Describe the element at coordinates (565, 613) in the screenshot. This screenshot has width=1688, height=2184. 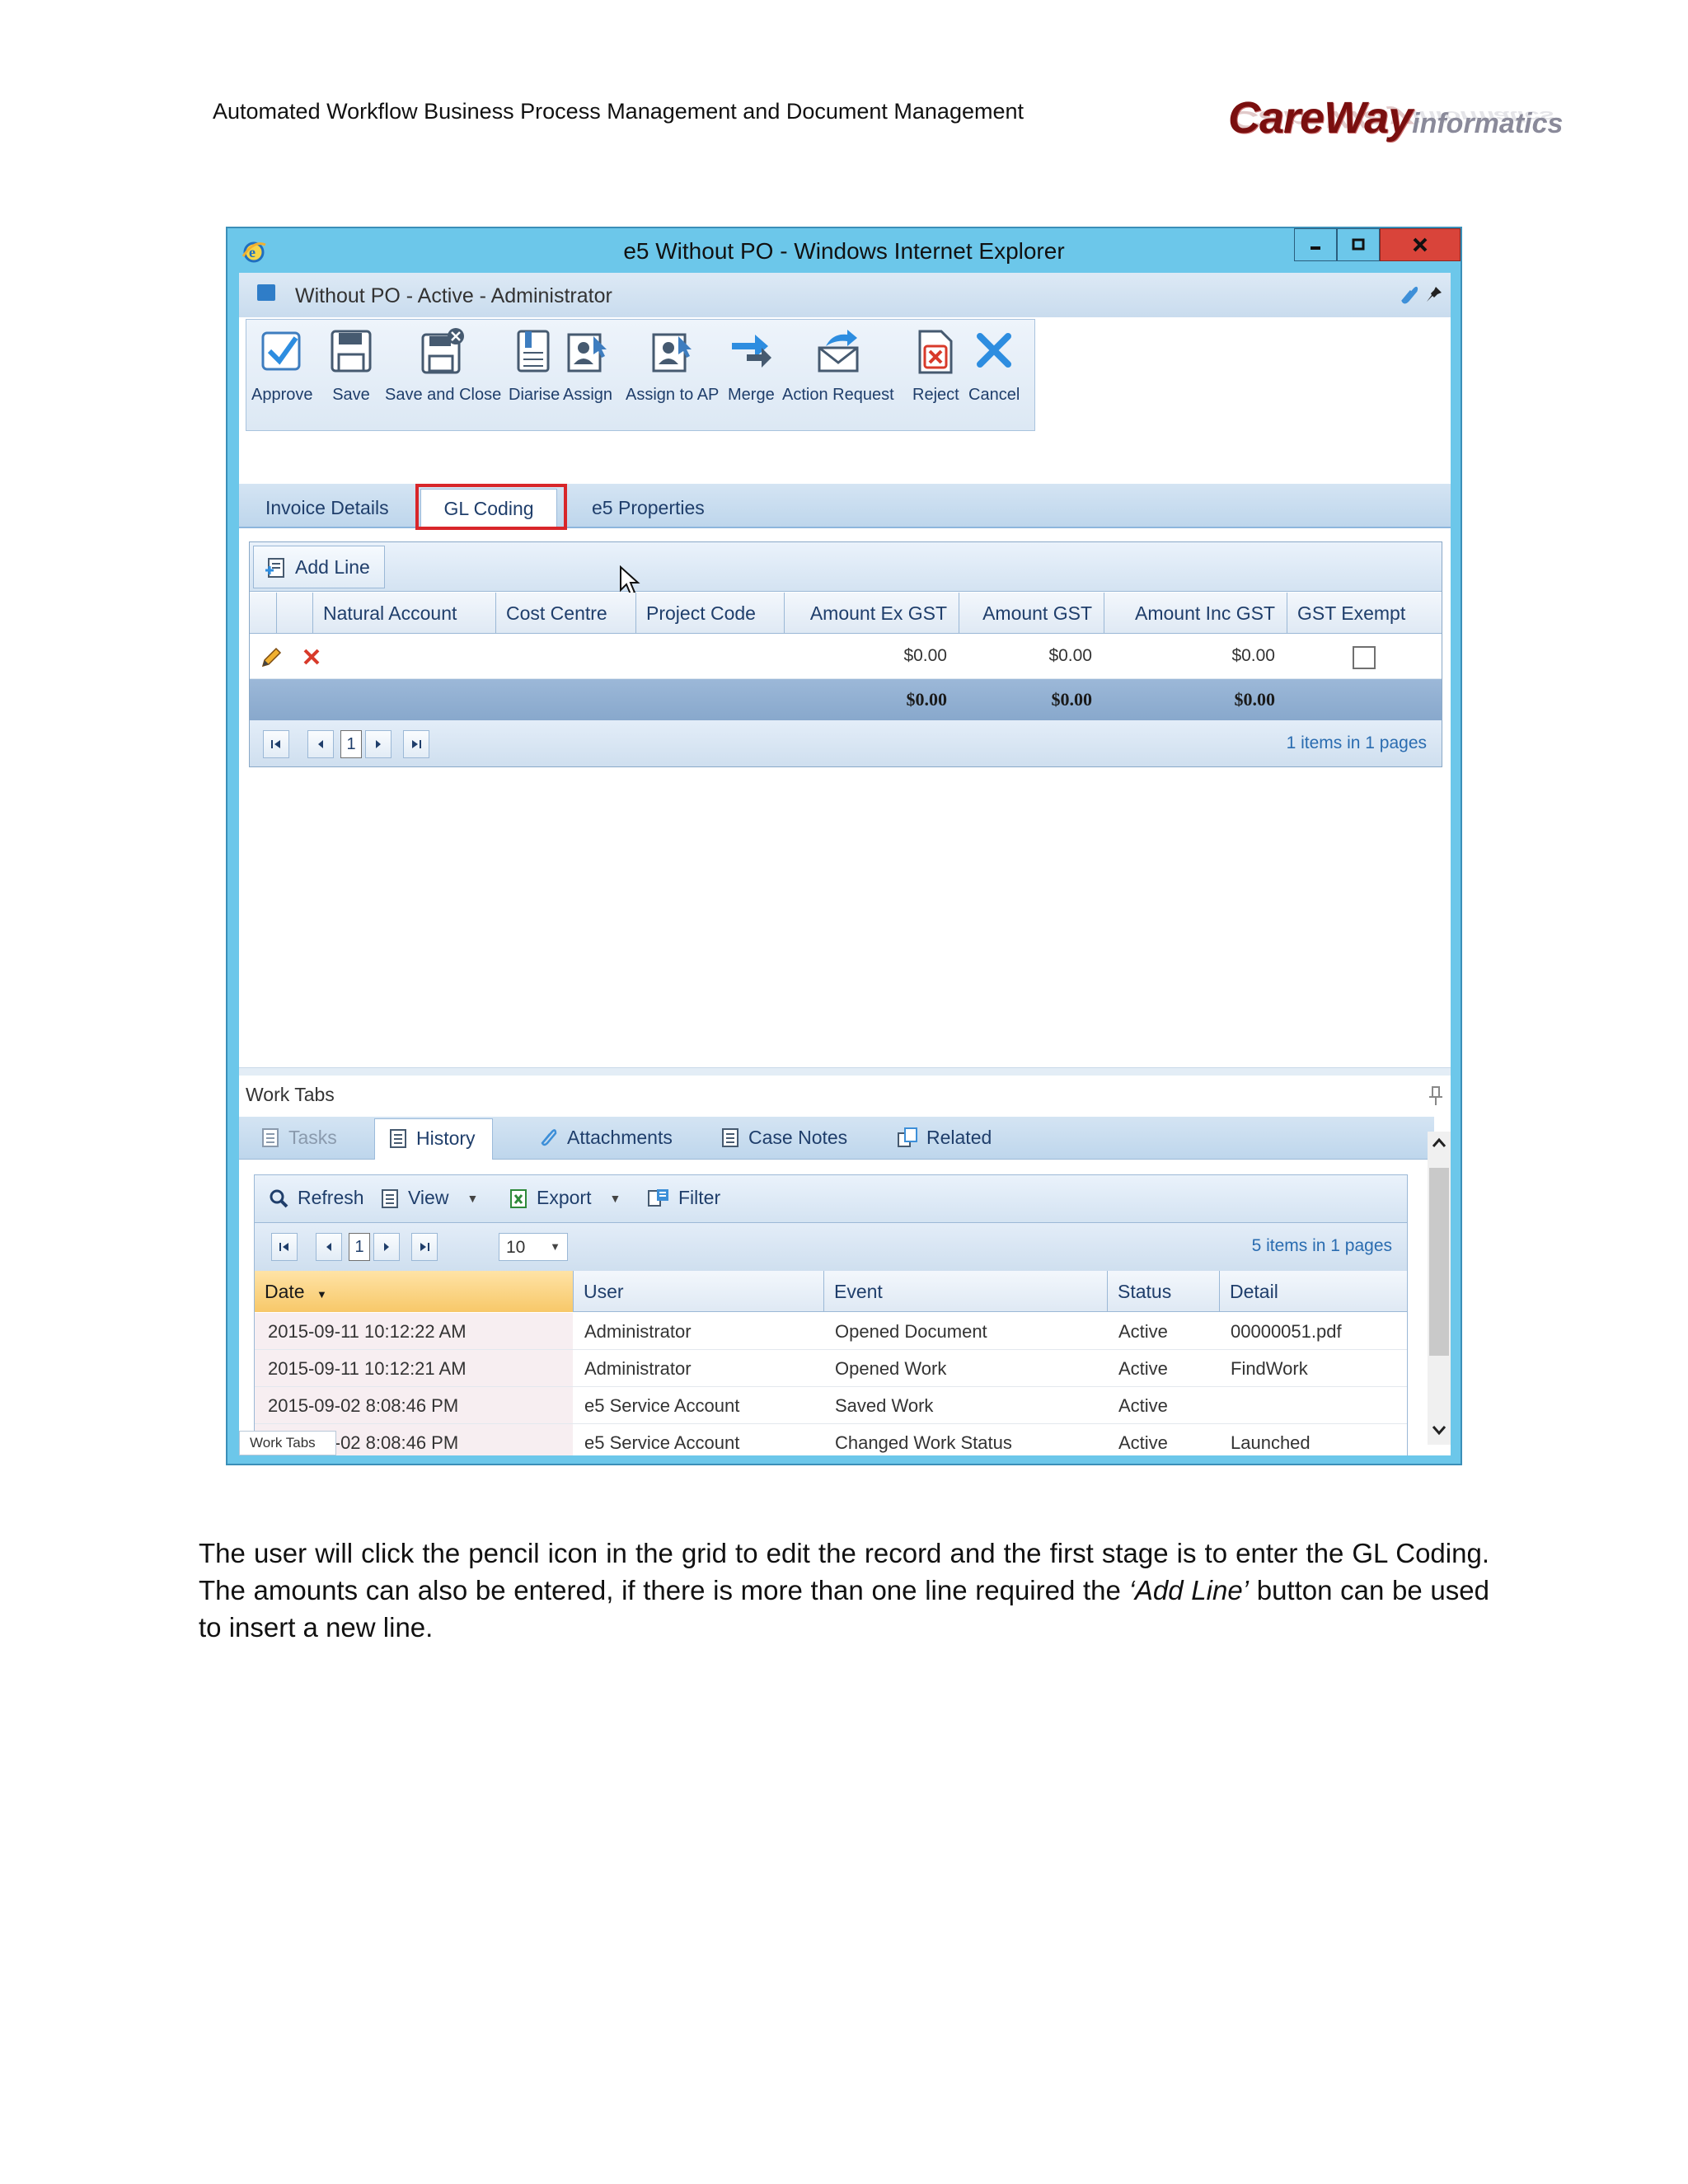
I see `col-cost-centre: Cost Centre` at that location.